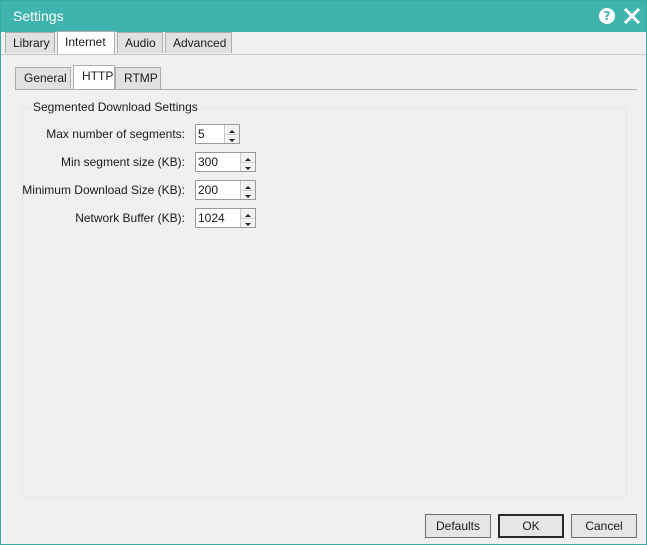 Image resolution: width=647 pixels, height=545 pixels. I want to click on tab-audio-label: Audio, so click(140, 43).